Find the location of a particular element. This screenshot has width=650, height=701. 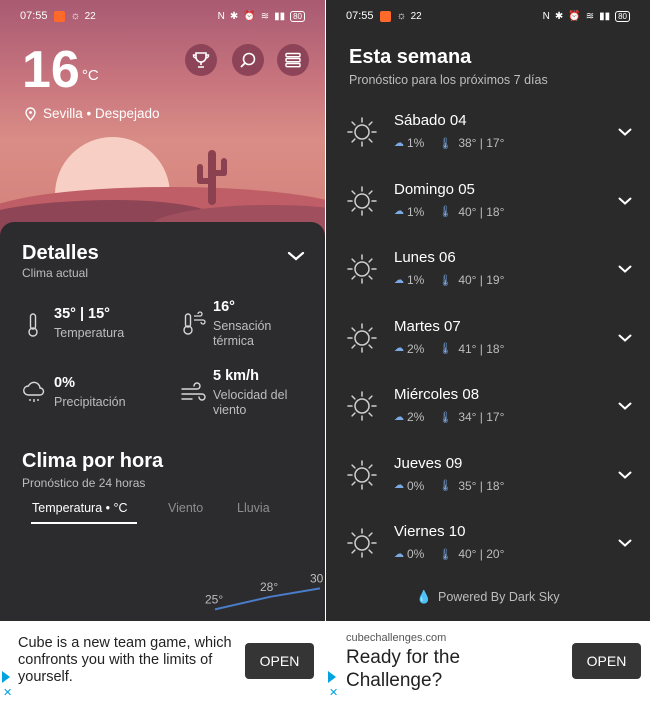

nfc-icon: N is located at coordinates (221, 16).